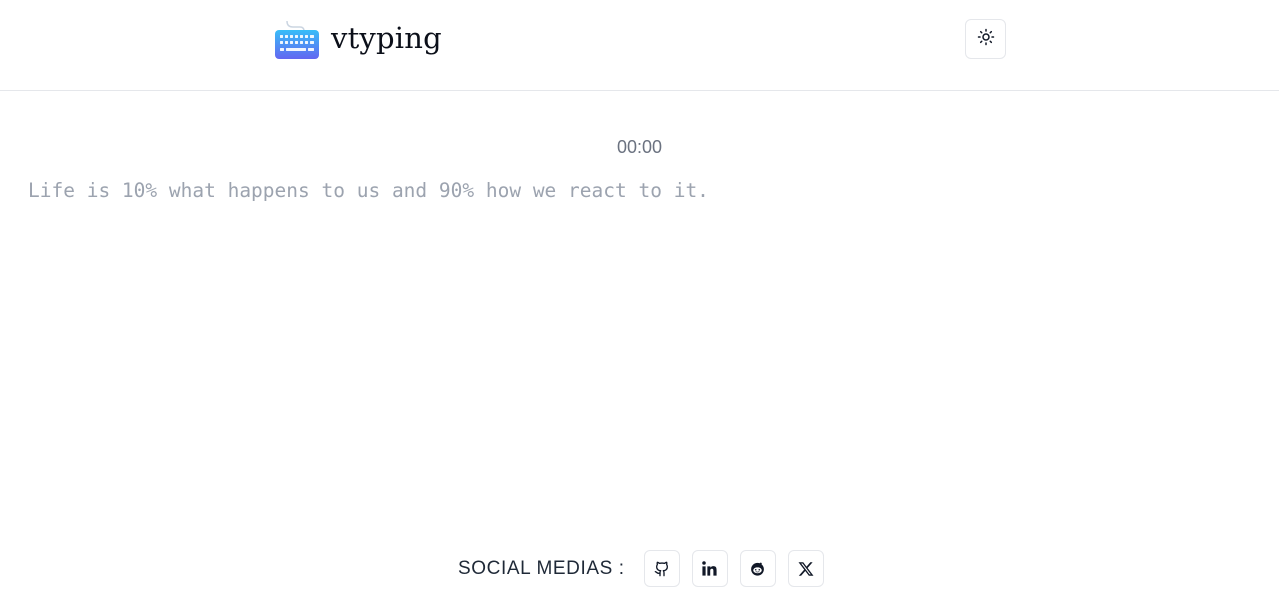 The width and height of the screenshot is (1279, 594). I want to click on github-icon, so click(662, 569).